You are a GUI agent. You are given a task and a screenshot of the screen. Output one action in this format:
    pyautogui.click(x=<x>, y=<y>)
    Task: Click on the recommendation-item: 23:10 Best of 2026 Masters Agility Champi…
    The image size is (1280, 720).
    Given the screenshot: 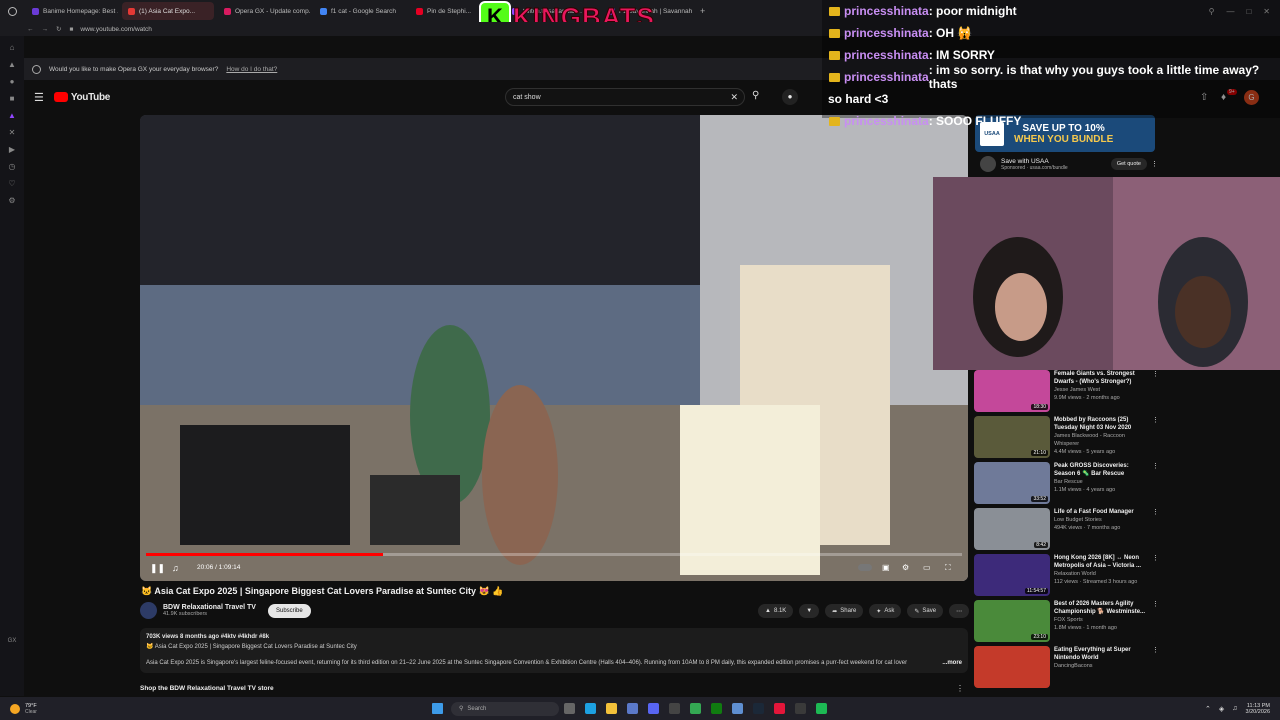 What is the action you would take?
    pyautogui.click(x=1074, y=623)
    